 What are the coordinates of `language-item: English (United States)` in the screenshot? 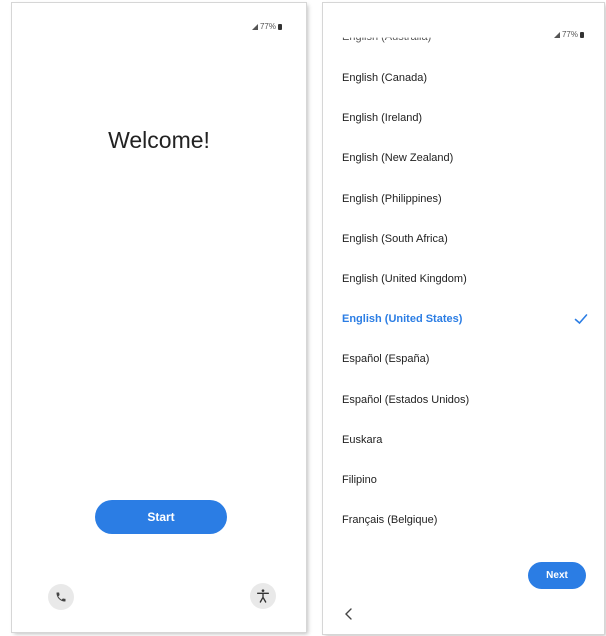 It's located at (465, 319).